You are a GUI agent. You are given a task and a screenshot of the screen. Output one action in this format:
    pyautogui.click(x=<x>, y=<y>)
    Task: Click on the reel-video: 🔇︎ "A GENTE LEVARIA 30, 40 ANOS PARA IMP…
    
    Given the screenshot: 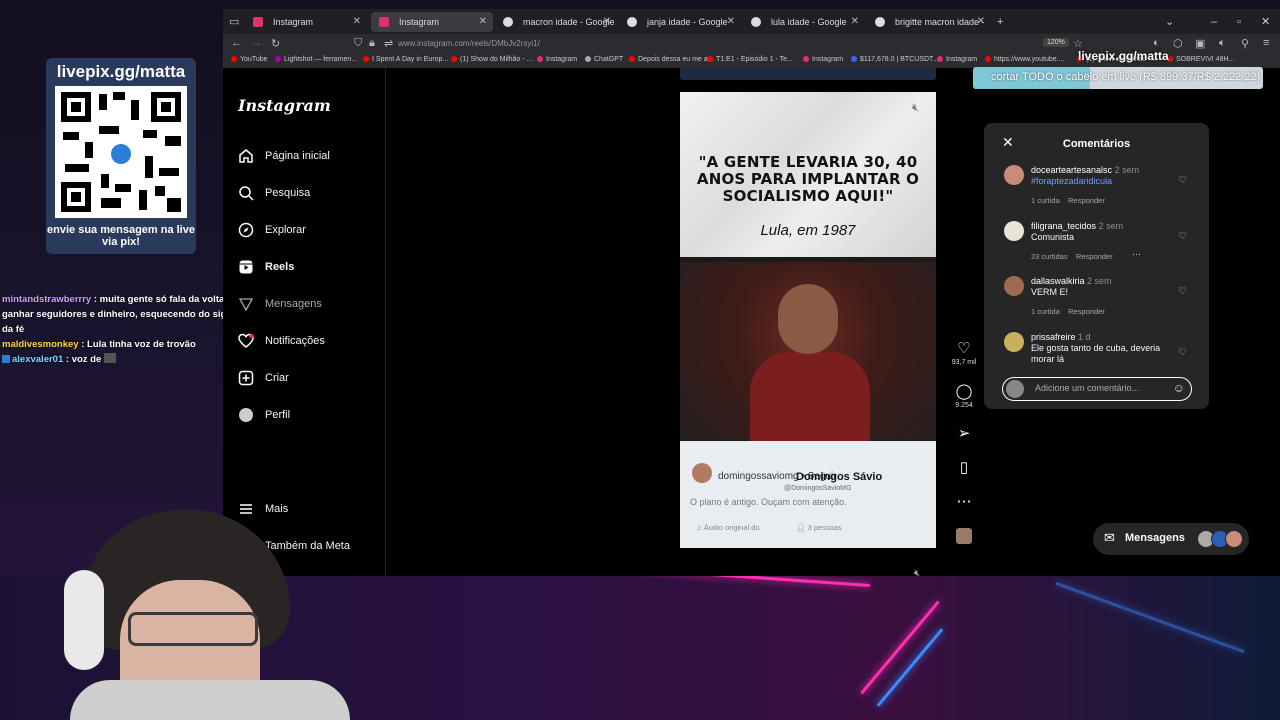 What is the action you would take?
    pyautogui.click(x=808, y=320)
    